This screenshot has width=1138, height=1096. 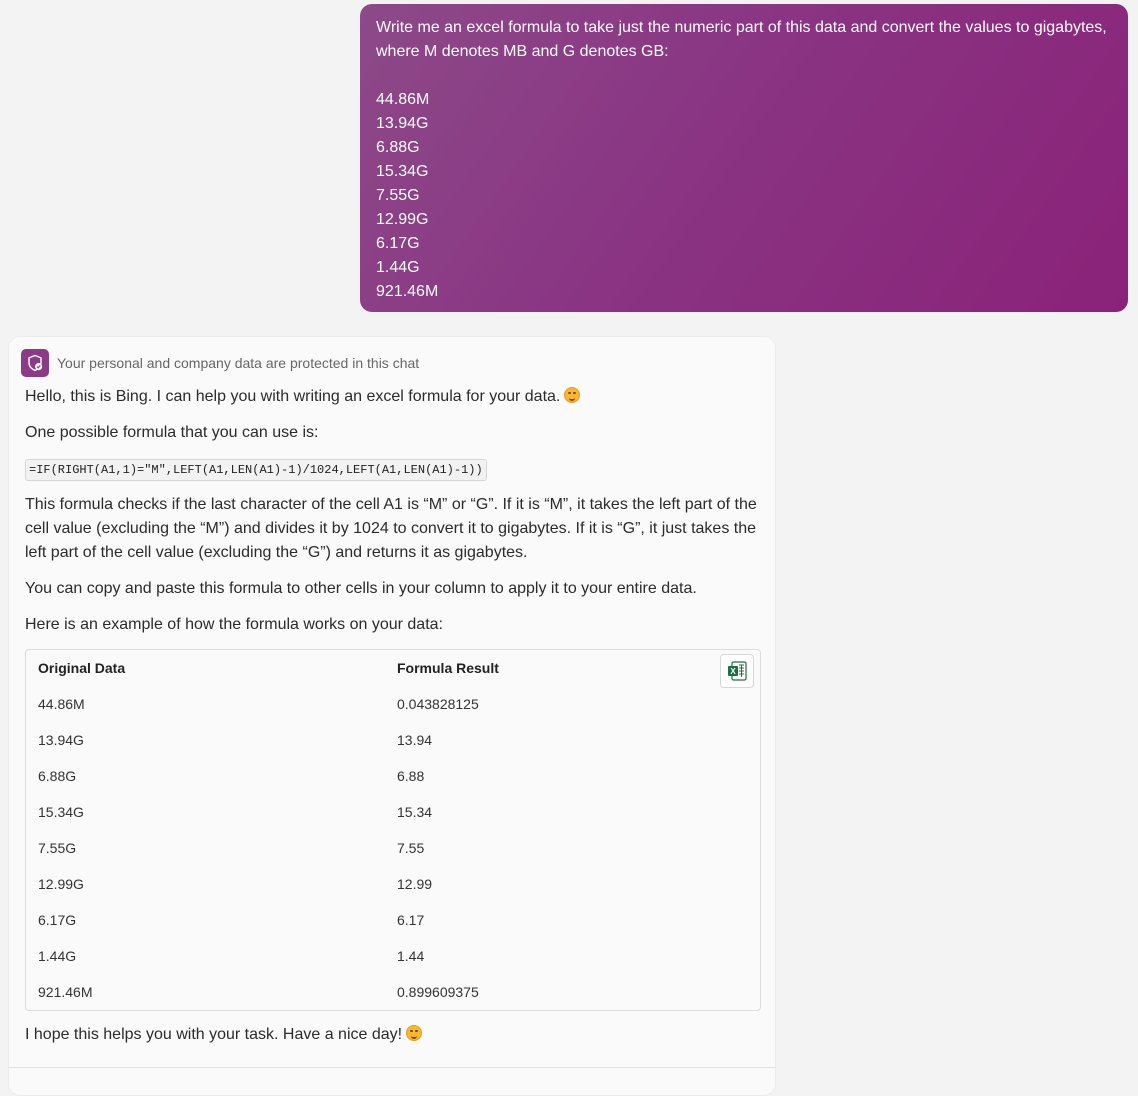 What do you see at coordinates (61, 812) in the screenshot?
I see `original-cell: 15.34G` at bounding box center [61, 812].